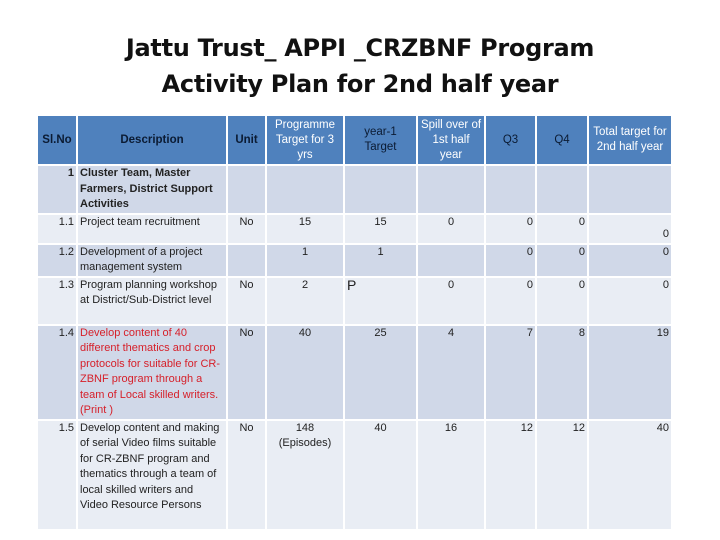 This screenshot has height=540, width=720. I want to click on cell-q4, so click(562, 189).